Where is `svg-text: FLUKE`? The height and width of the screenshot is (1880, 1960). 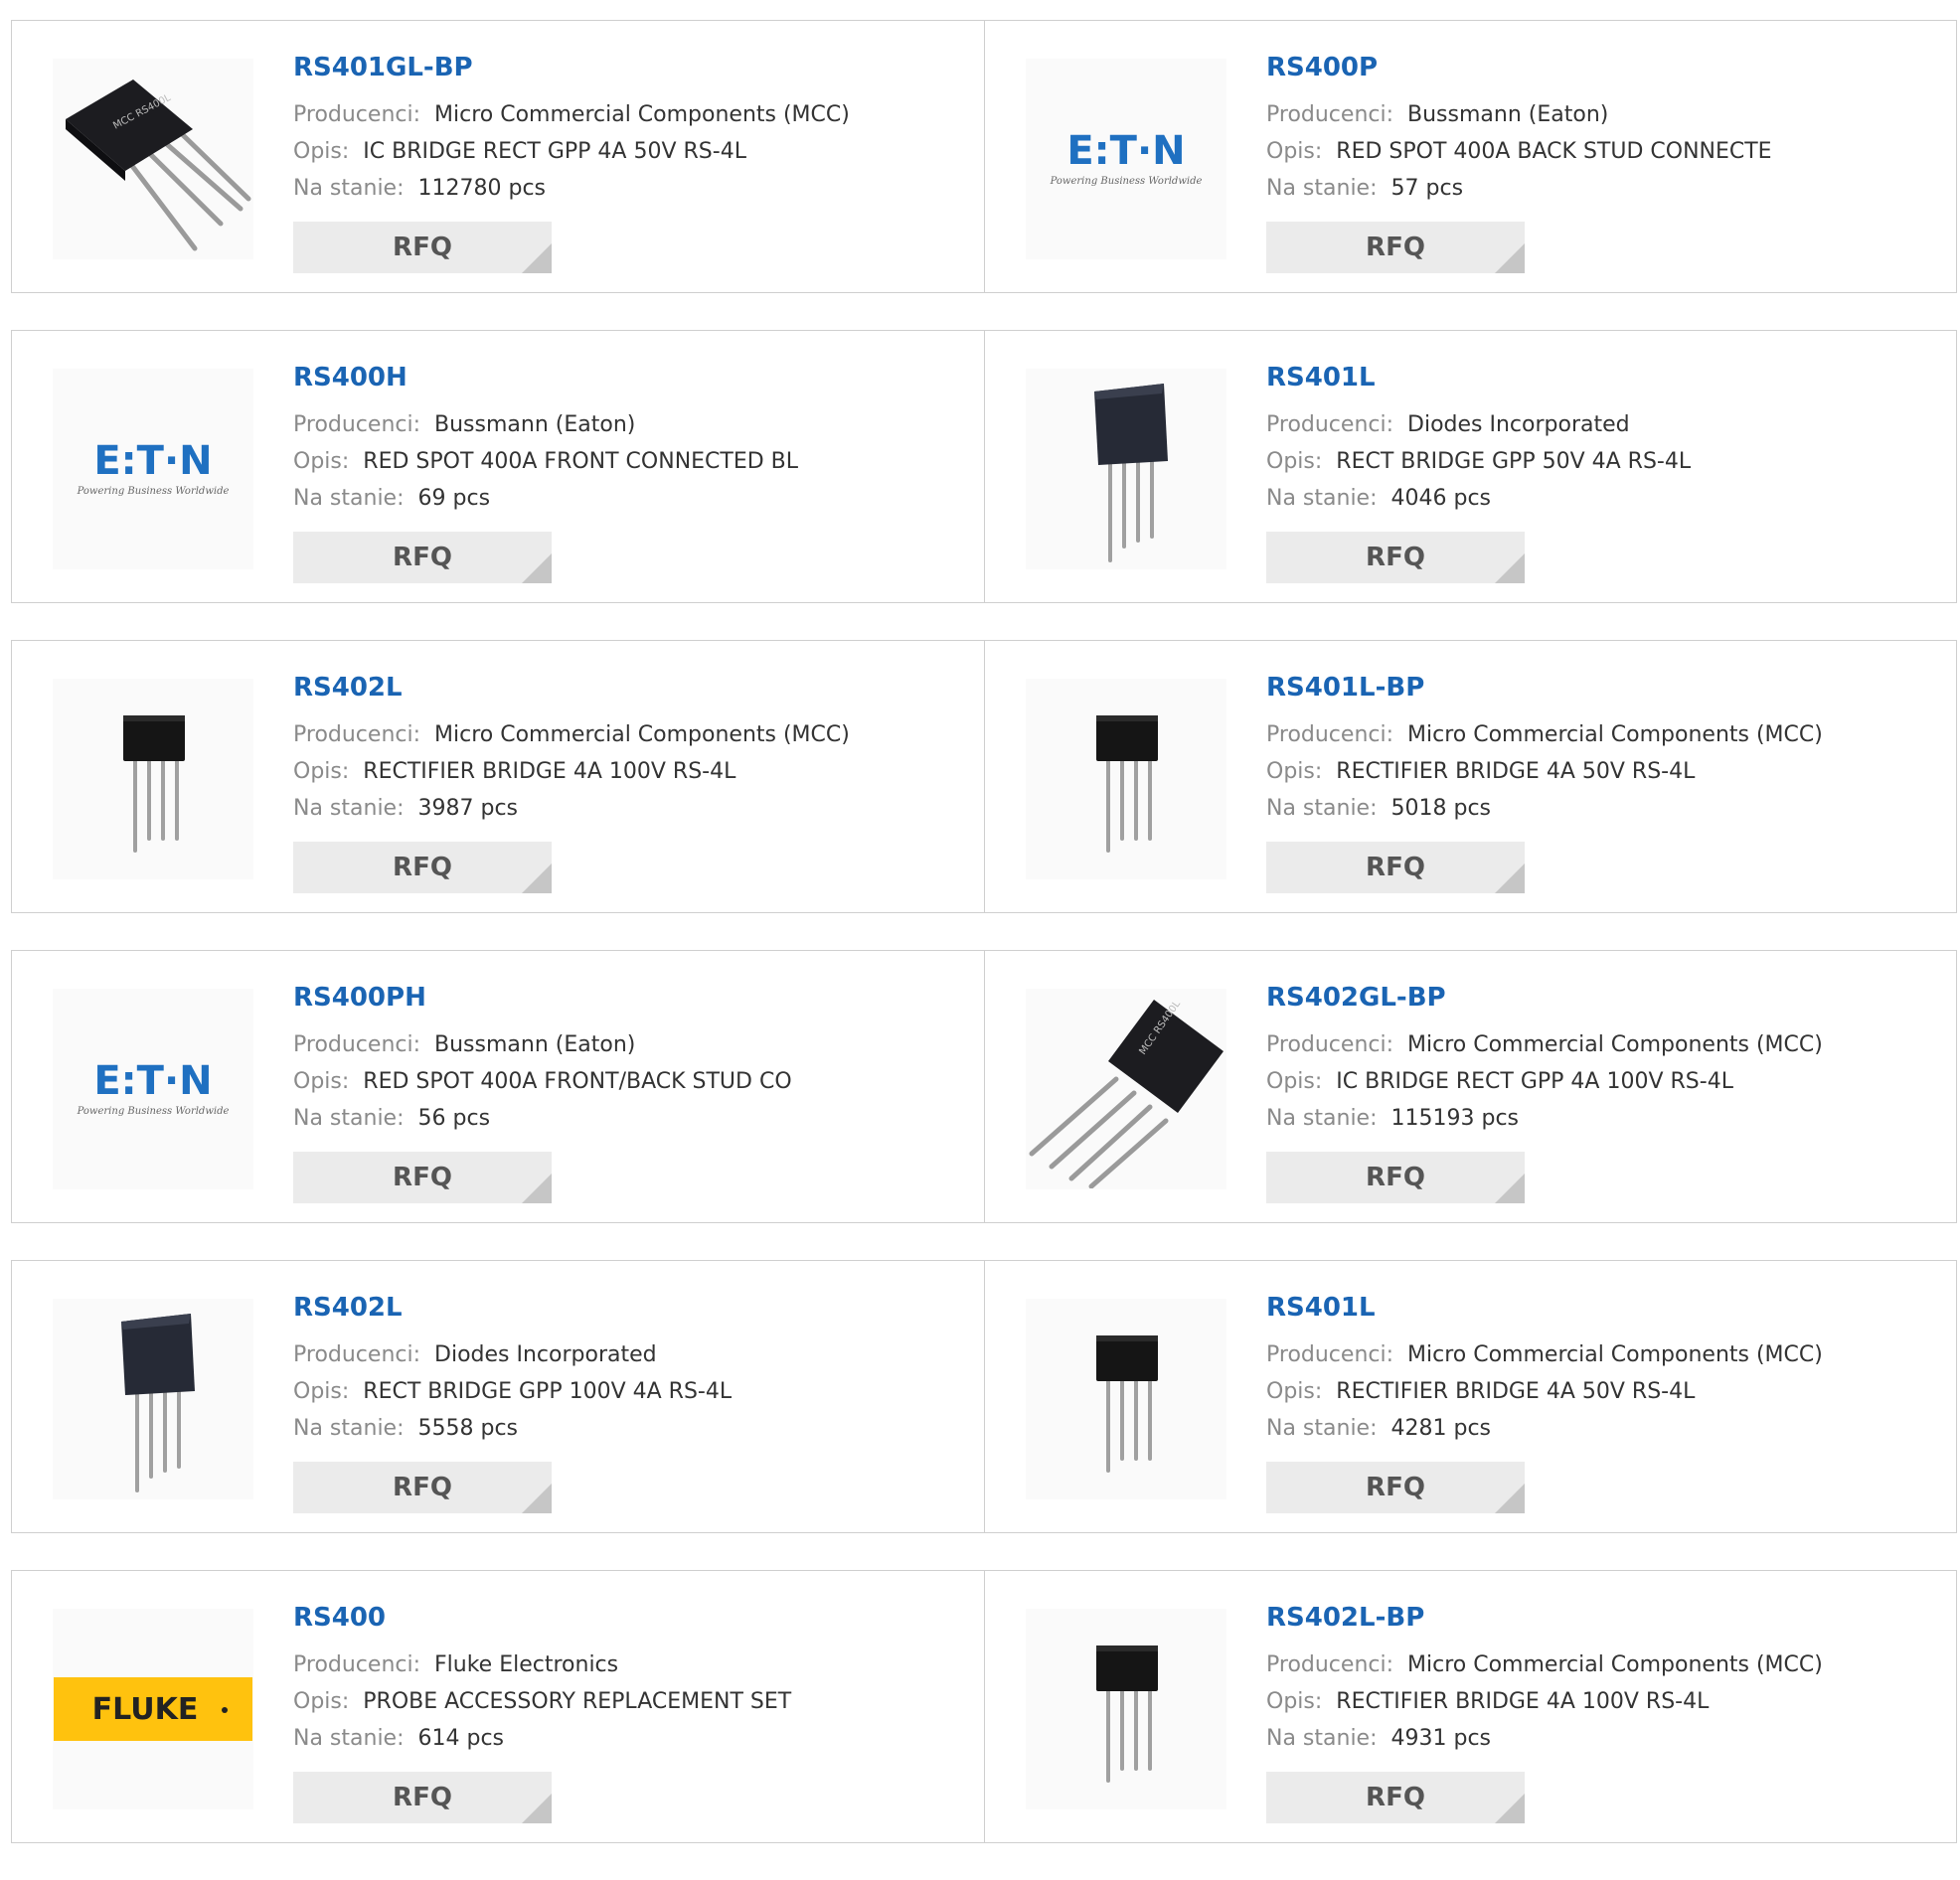
svg-text: FLUKE is located at coordinates (146, 1709).